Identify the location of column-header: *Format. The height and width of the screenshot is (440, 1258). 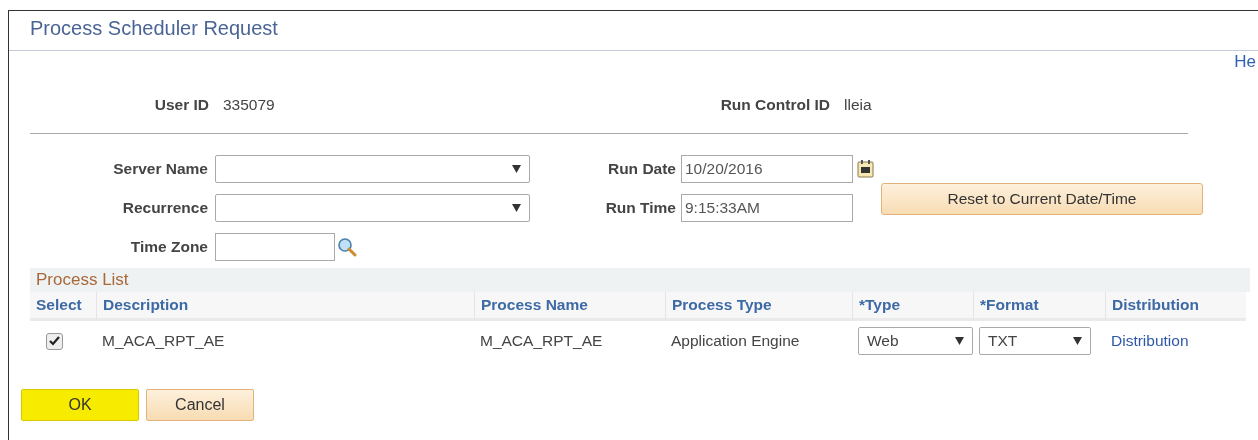
(1039, 306).